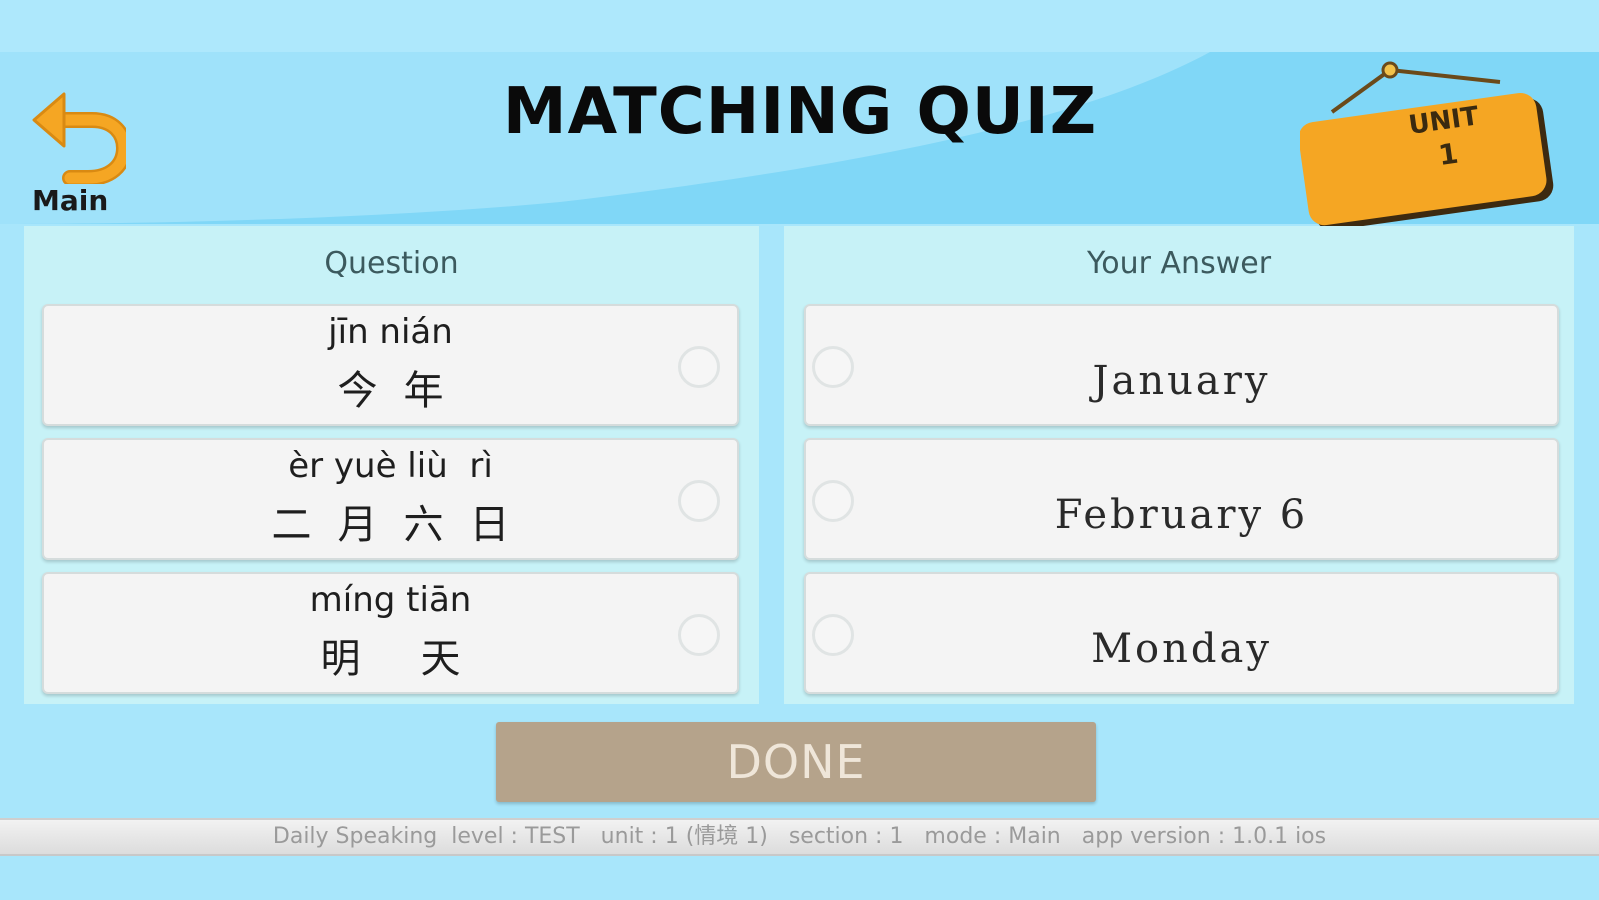  I want to click on unit-badge: UNIT 1, so click(1430, 145).